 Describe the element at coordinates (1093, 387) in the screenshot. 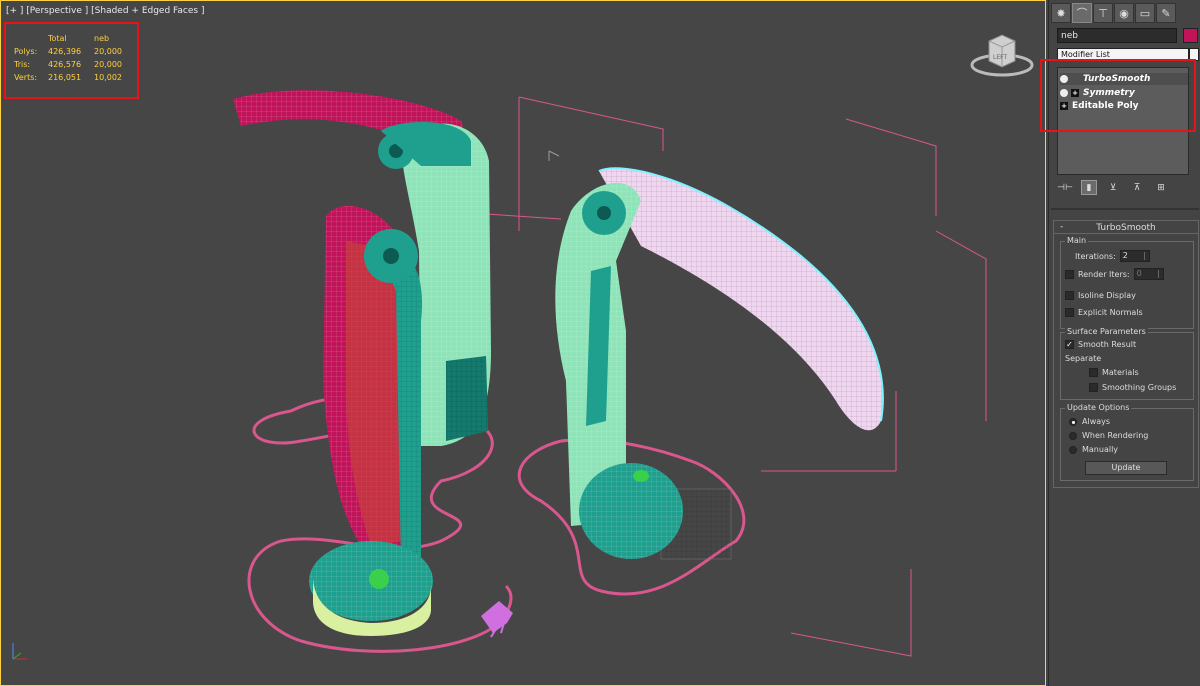

I see `smoothing-groups-checkbox` at that location.